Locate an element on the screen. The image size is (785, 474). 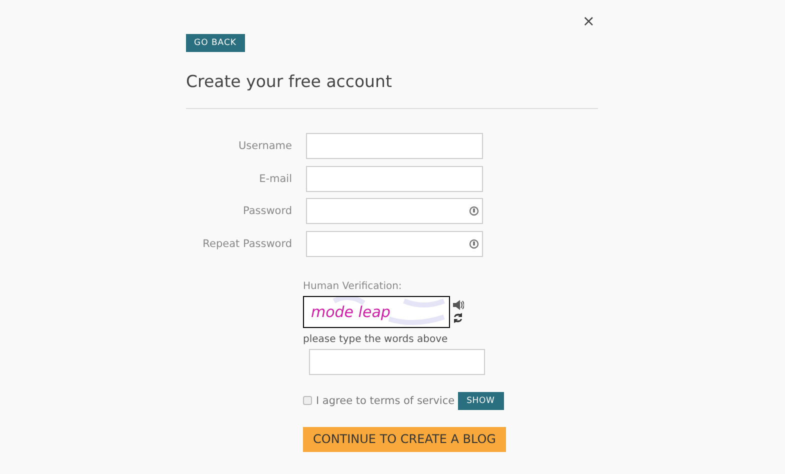
captcha-hint: please type the words above is located at coordinates (375, 339).